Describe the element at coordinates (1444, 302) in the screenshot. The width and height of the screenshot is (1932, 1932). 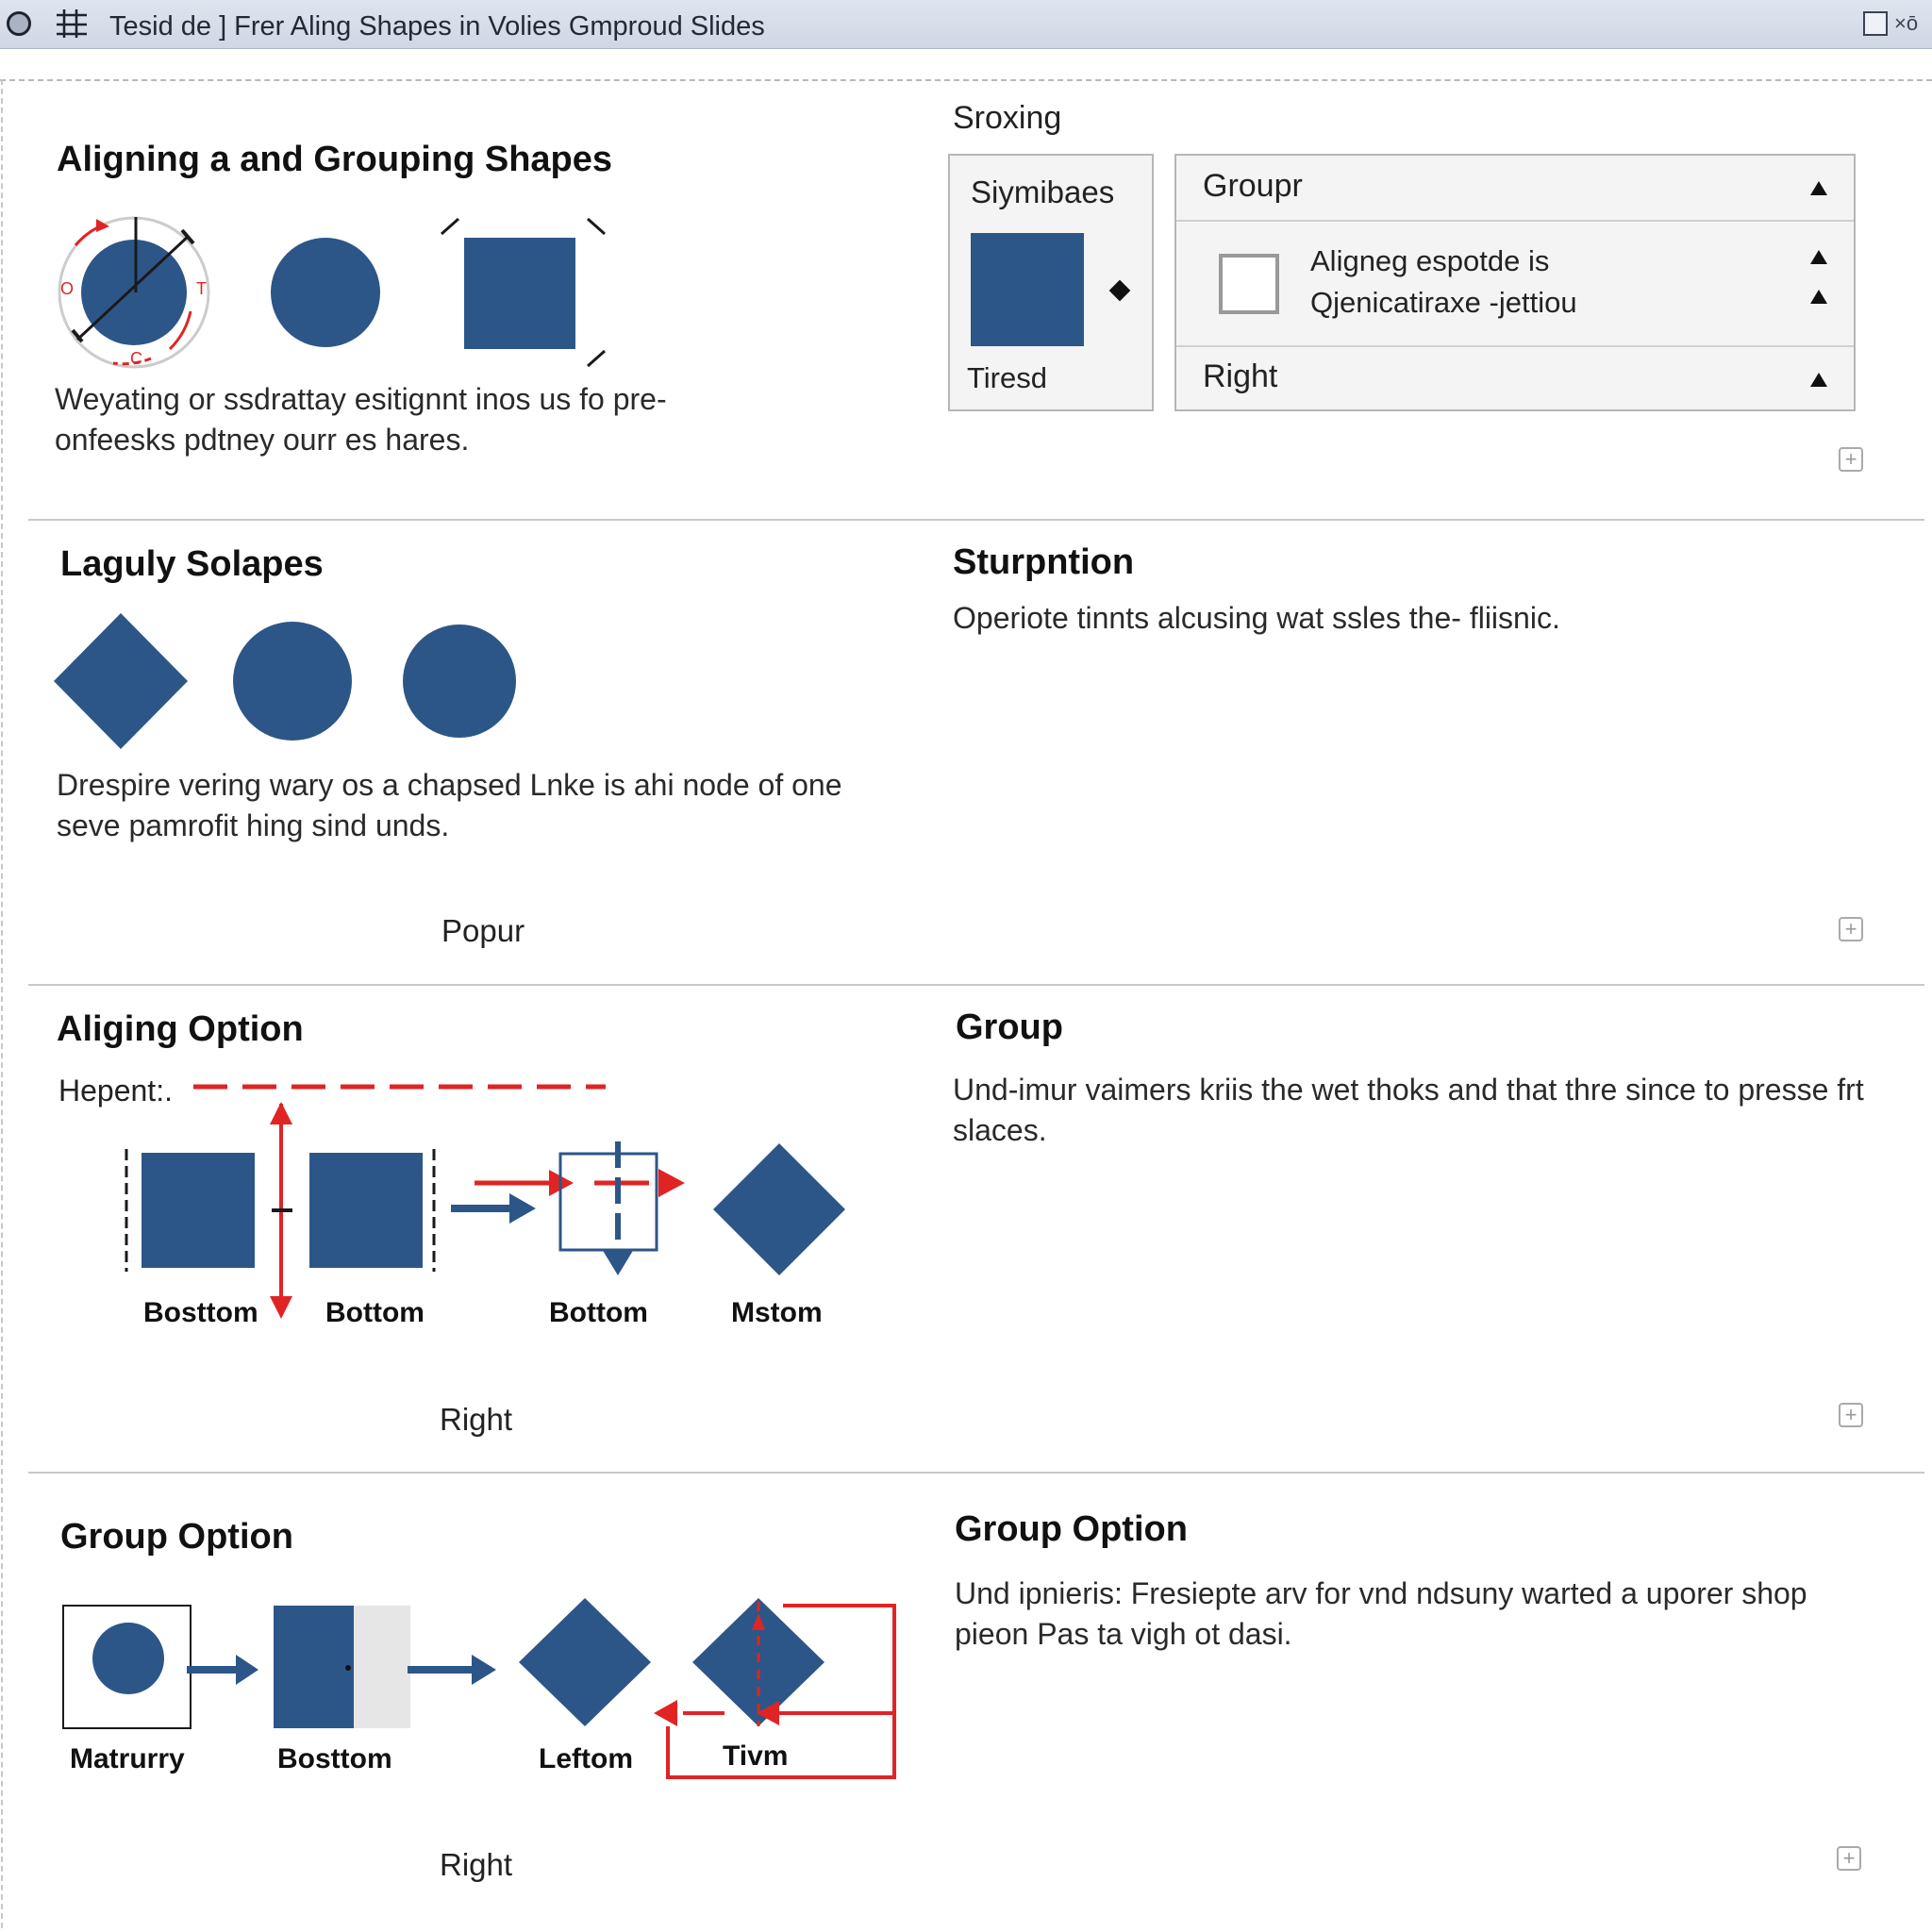
I see `checkbox-label-line-2: Qjenicatiraxe -jettiou` at that location.